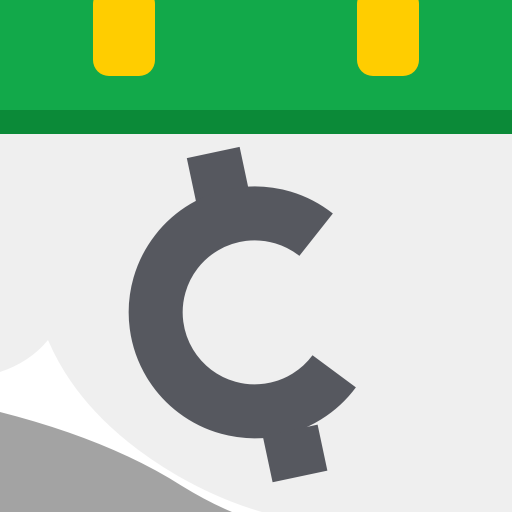 Image resolution: width=512 pixels, height=512 pixels. What do you see at coordinates (256, 122) in the screenshot?
I see `calendar-header-shadow` at bounding box center [256, 122].